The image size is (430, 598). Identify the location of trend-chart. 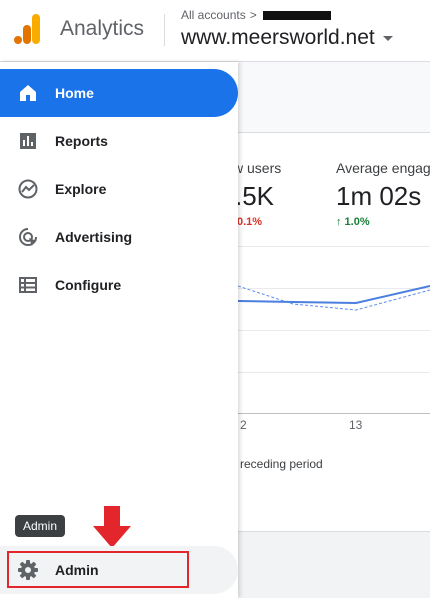
(334, 298).